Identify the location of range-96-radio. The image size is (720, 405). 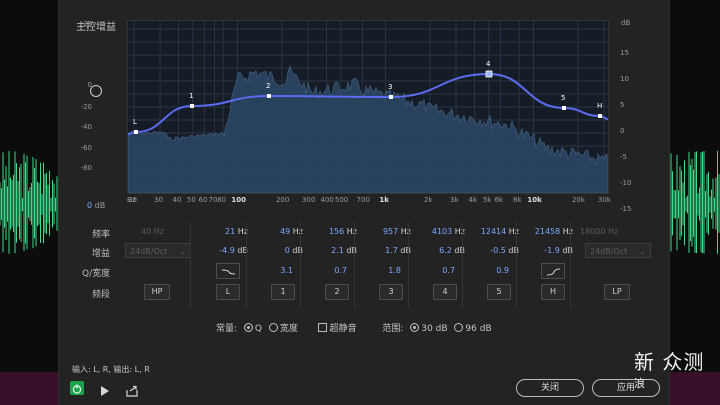
(459, 327).